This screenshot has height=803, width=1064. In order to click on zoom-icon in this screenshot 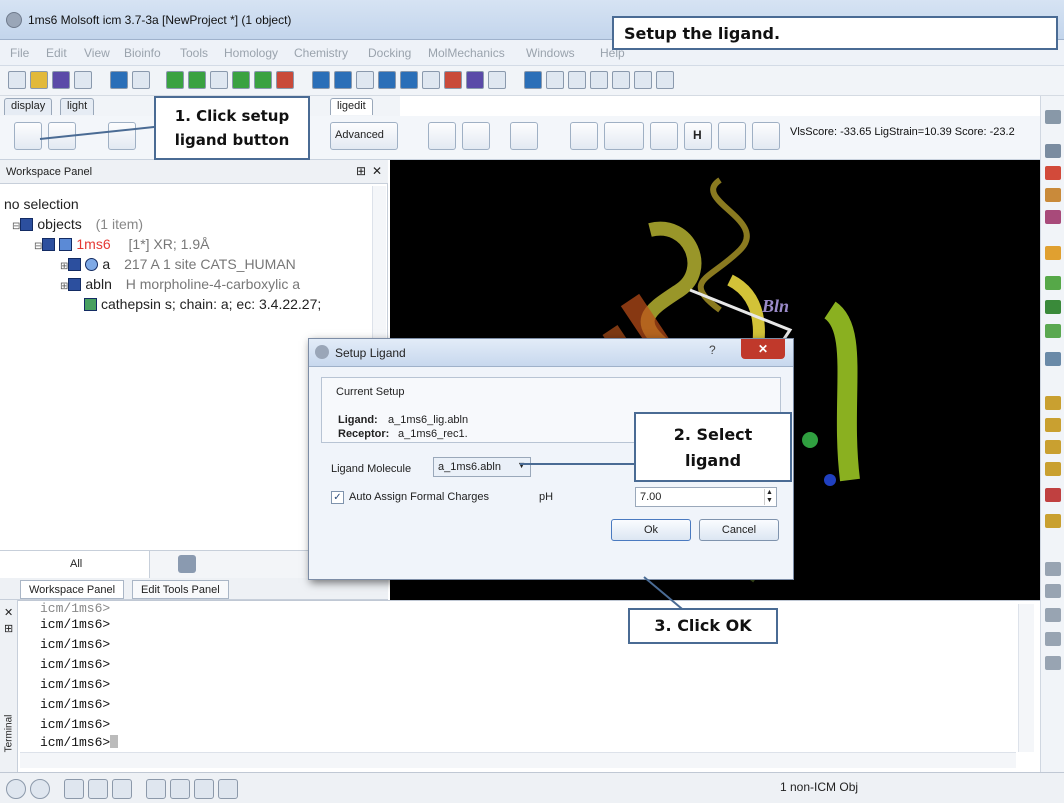, I will do `click(1053, 195)`.